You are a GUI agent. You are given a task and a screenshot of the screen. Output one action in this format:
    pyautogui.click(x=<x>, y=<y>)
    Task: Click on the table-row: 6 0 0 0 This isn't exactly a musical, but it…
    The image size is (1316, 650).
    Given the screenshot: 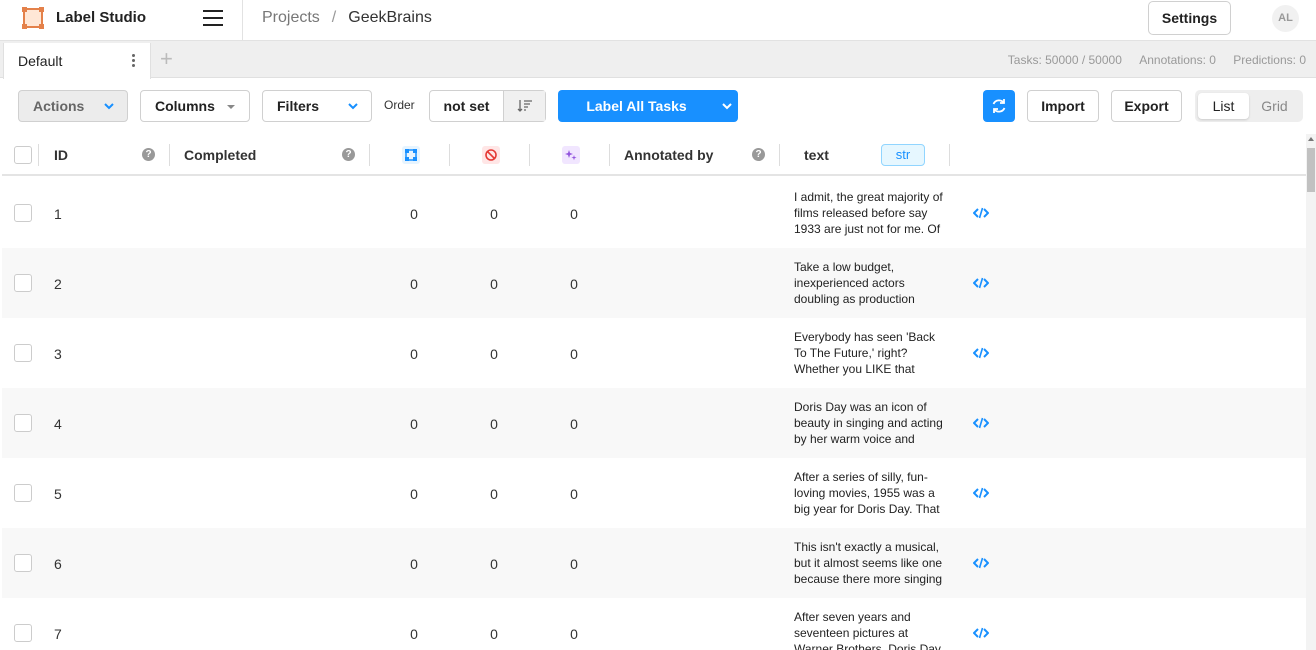 What is the action you would take?
    pyautogui.click(x=654, y=563)
    